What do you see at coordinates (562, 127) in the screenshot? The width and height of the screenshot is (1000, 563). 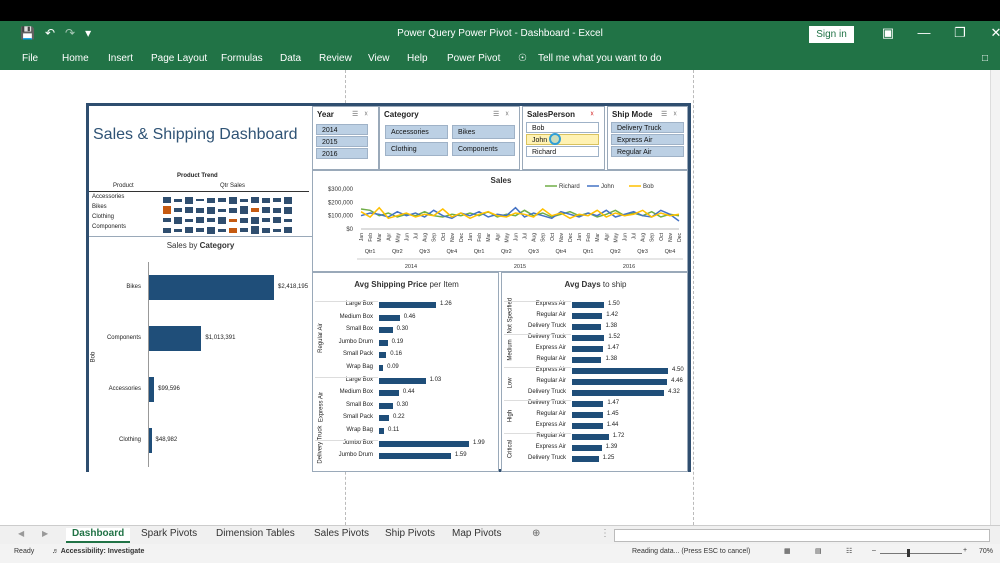 I see `slicer-item-bob: Bob` at bounding box center [562, 127].